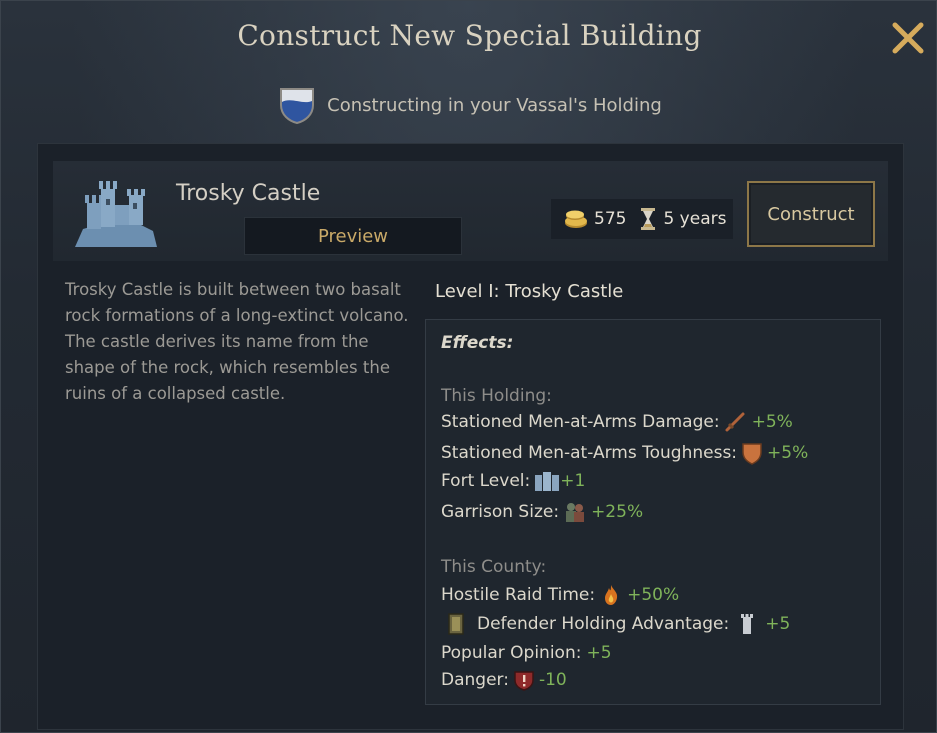  I want to click on effect-row: Stationed Men-at-Arms Damage: +5%, so click(617, 422).